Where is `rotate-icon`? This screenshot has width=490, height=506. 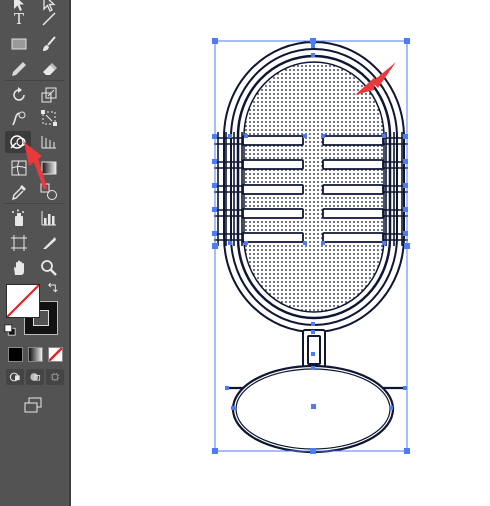 rotate-icon is located at coordinates (19, 94).